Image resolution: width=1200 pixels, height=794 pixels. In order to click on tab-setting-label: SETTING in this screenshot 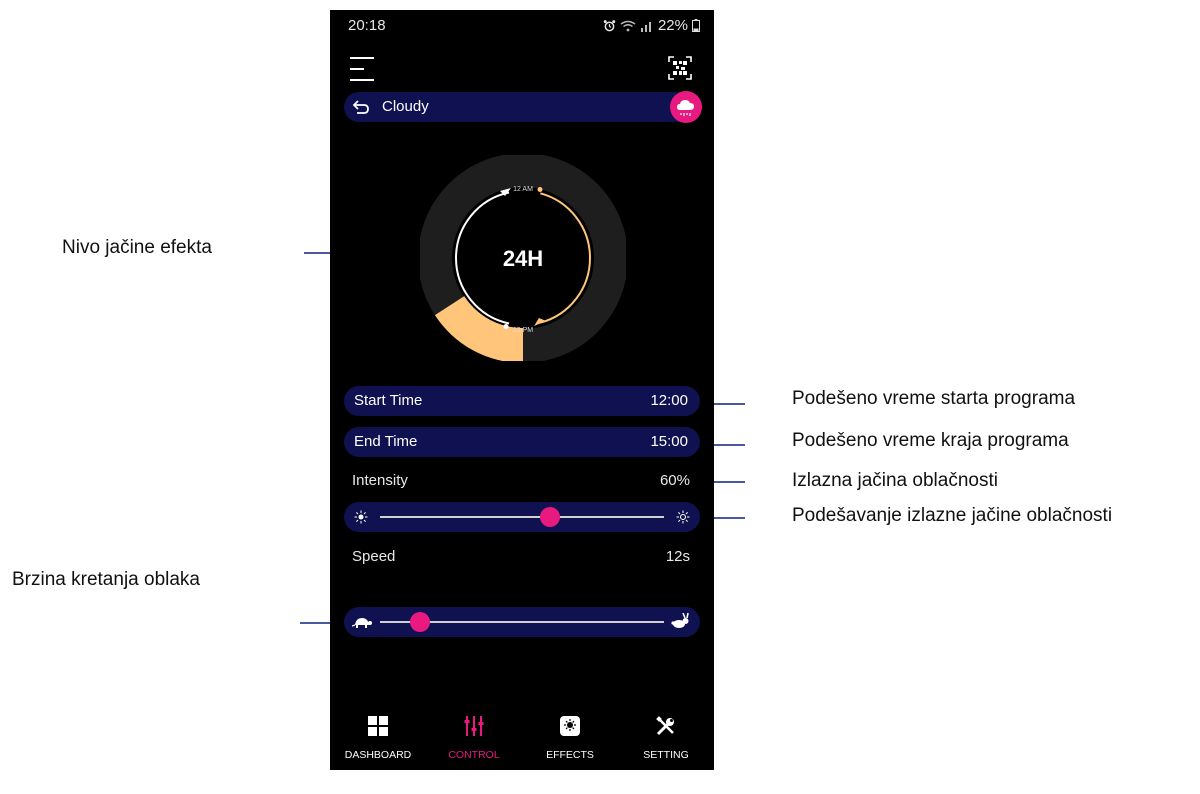, I will do `click(666, 755)`.